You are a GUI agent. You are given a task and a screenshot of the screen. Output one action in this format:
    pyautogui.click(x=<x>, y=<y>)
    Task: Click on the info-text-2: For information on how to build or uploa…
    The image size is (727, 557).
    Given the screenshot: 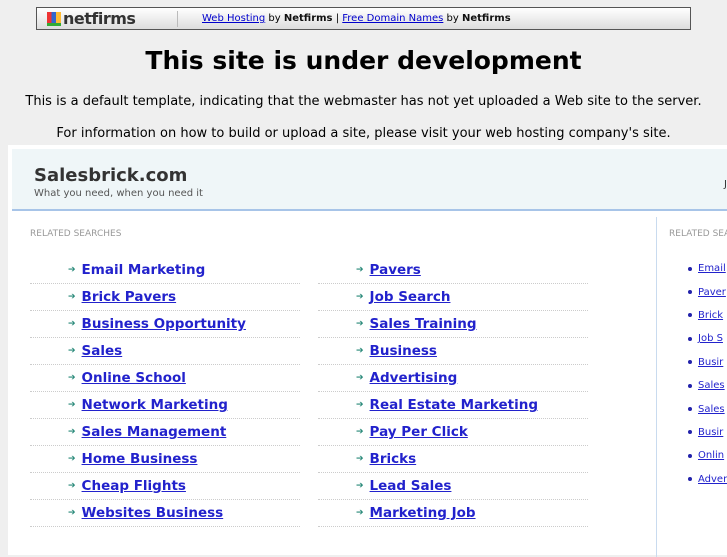 What is the action you would take?
    pyautogui.click(x=363, y=133)
    